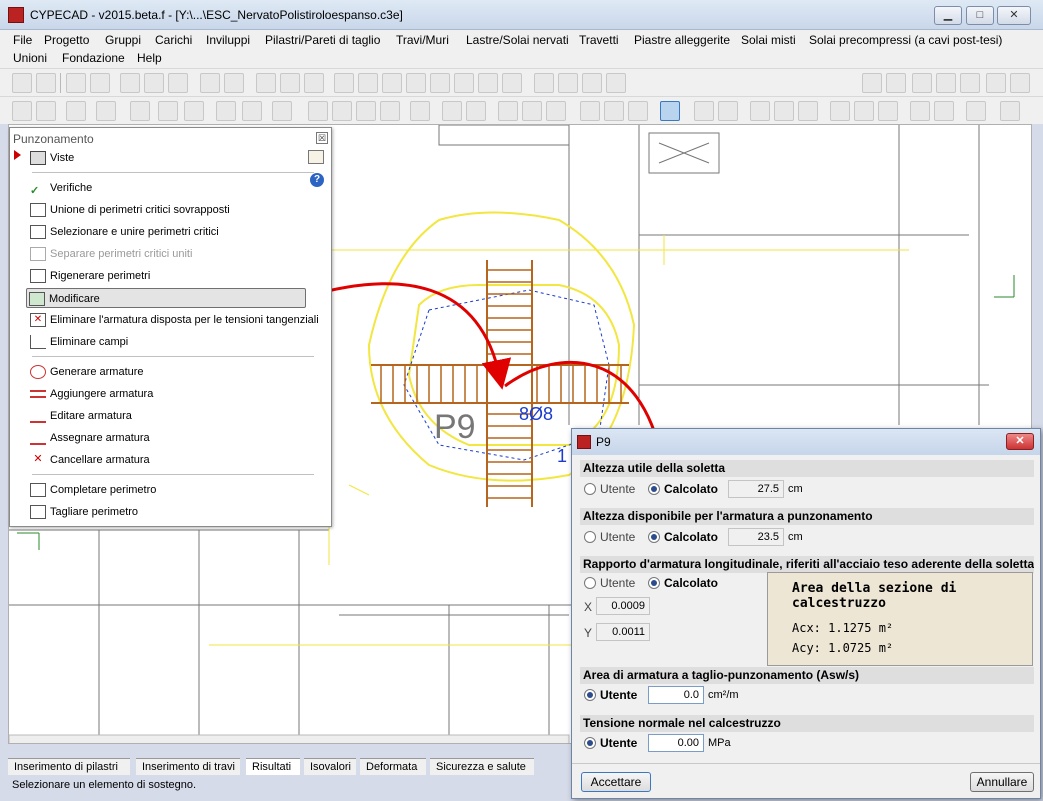 This screenshot has width=1043, height=801. Describe the element at coordinates (322, 138) in the screenshot. I see `panel-close-button: ☒` at that location.